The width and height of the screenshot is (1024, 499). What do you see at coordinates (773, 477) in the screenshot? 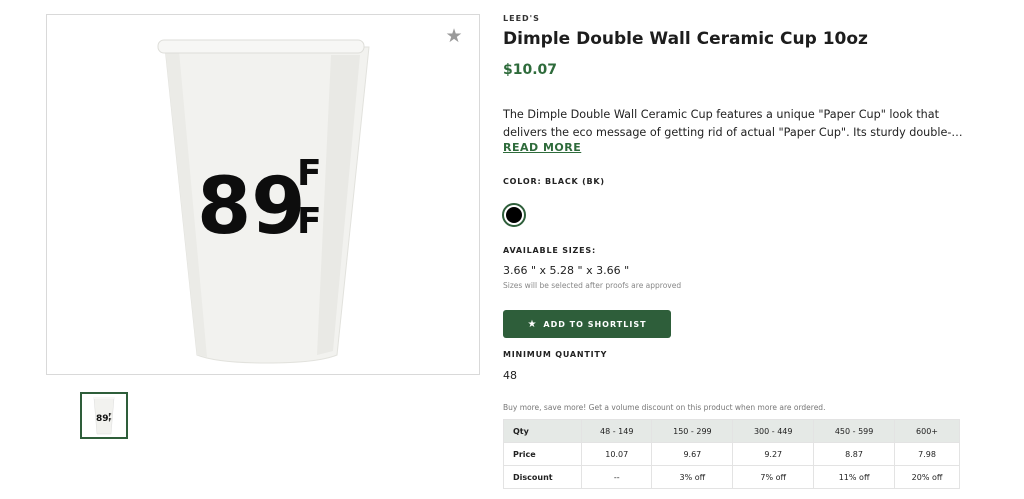
I see `table-cell: 7% off` at bounding box center [773, 477].